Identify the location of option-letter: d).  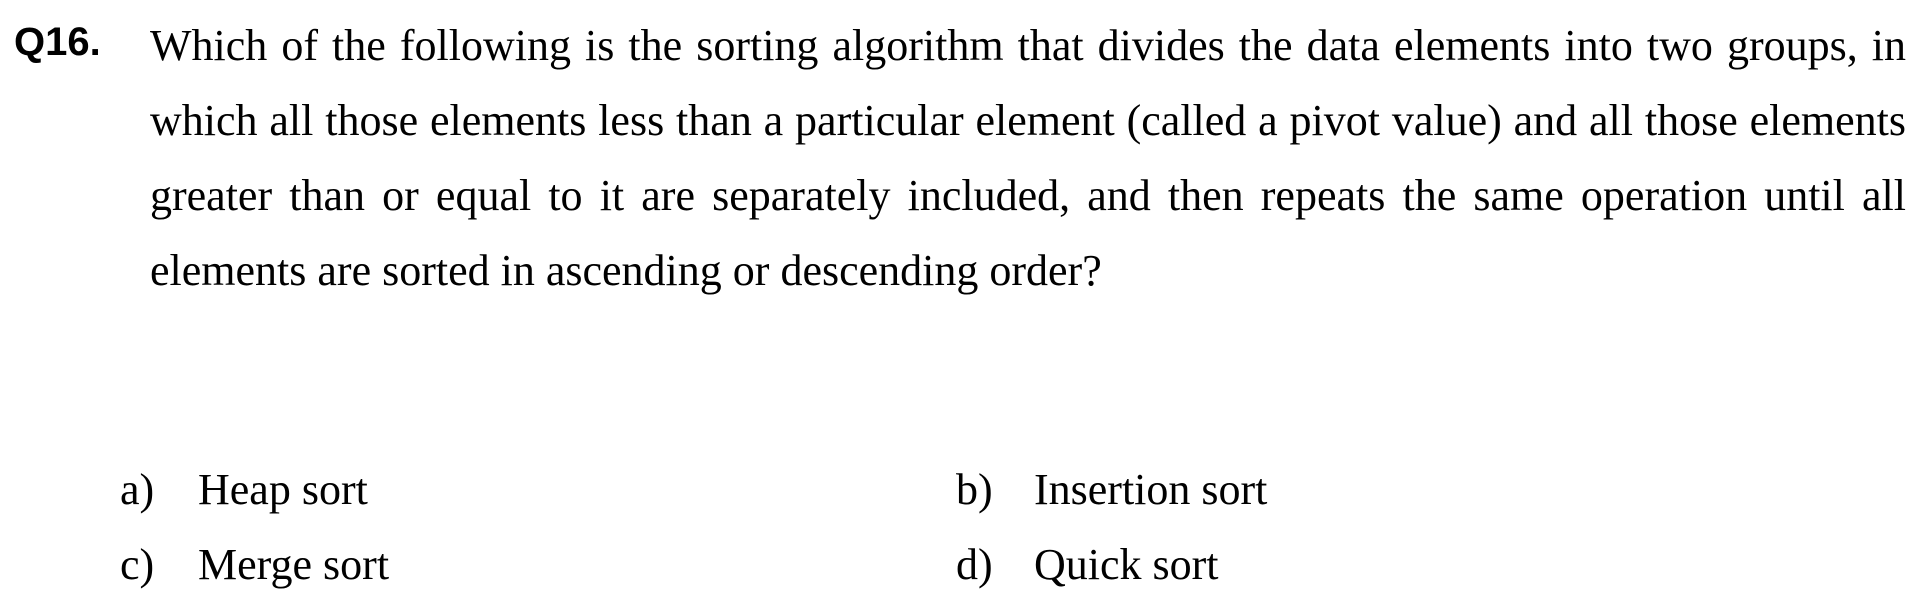
(974, 564).